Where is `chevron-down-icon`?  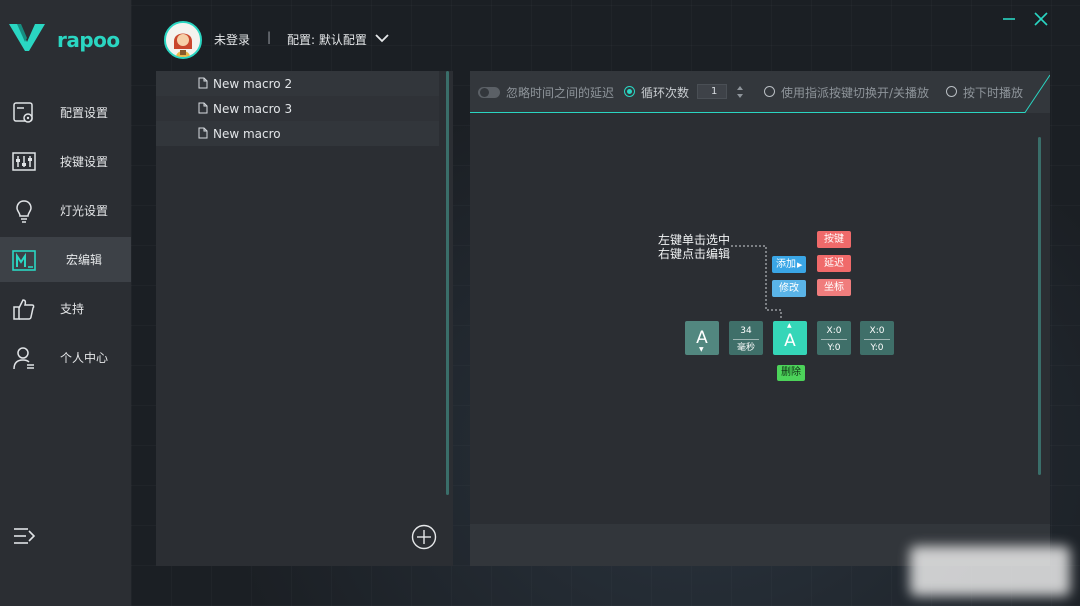
chevron-down-icon is located at coordinates (382, 38).